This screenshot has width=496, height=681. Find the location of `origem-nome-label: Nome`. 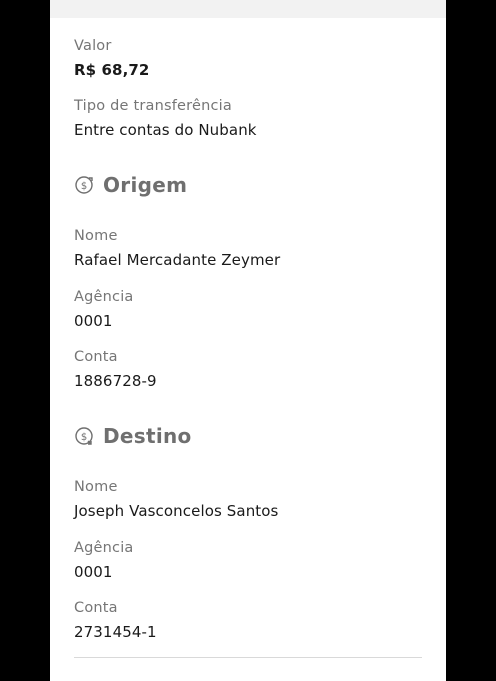

origem-nome-label: Nome is located at coordinates (96, 236).